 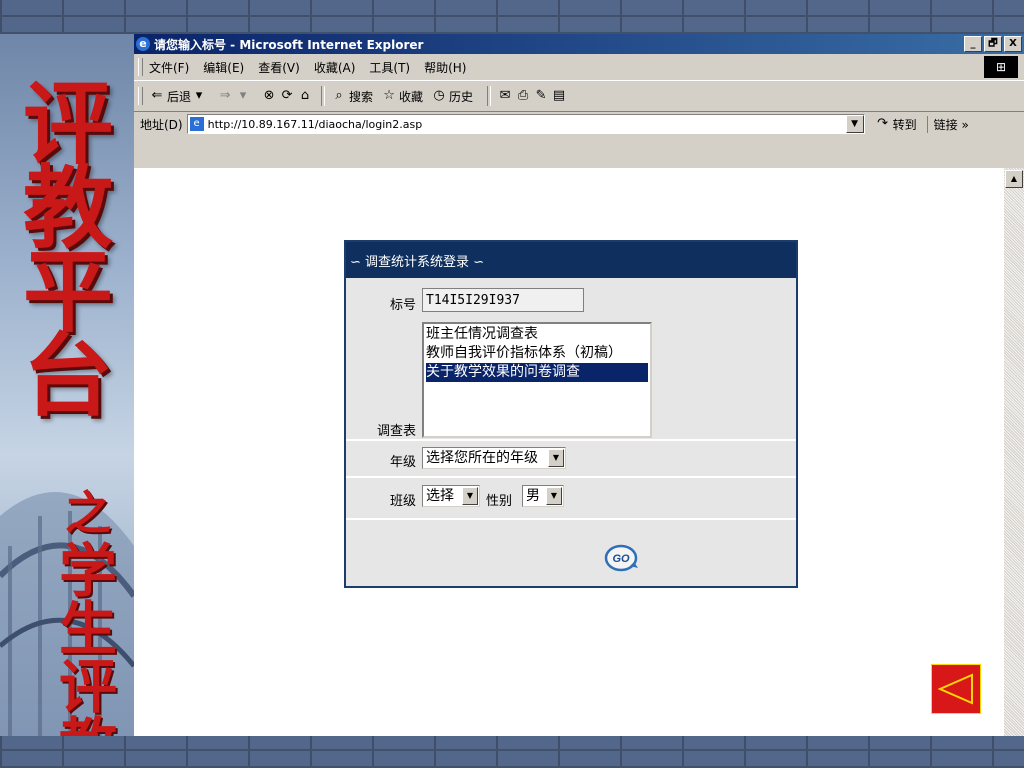 I want to click on history-label: 历史, so click(x=461, y=96).